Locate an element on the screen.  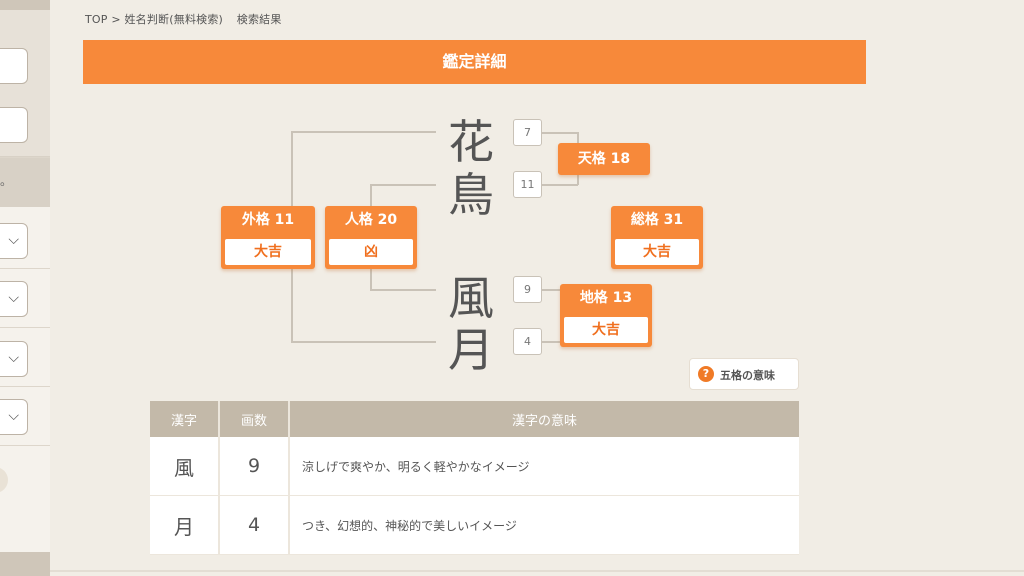
stroke-count-4: 4 is located at coordinates (527, 341).